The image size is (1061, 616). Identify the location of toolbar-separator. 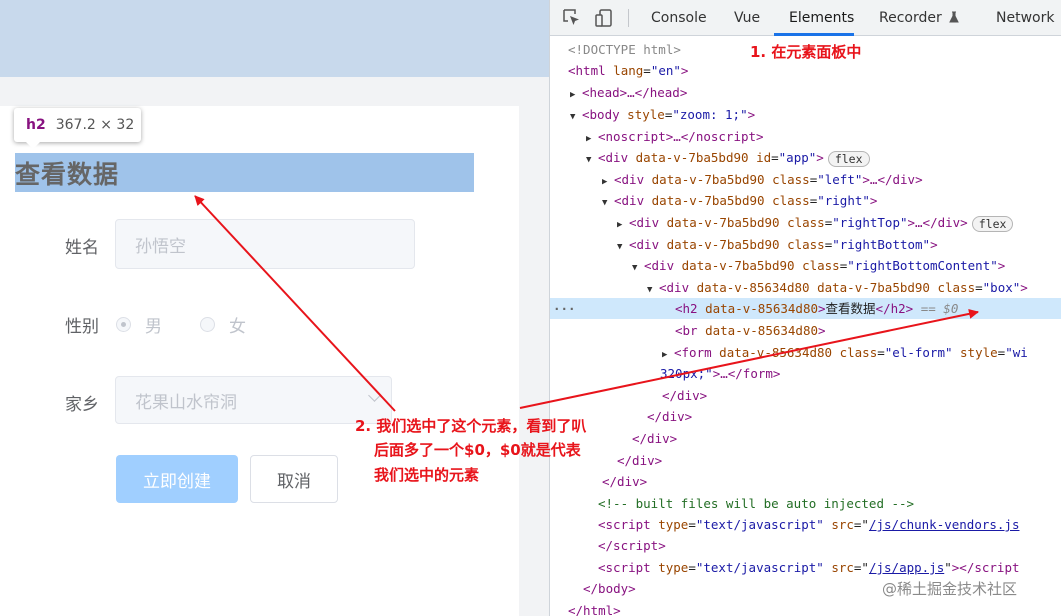
(628, 18).